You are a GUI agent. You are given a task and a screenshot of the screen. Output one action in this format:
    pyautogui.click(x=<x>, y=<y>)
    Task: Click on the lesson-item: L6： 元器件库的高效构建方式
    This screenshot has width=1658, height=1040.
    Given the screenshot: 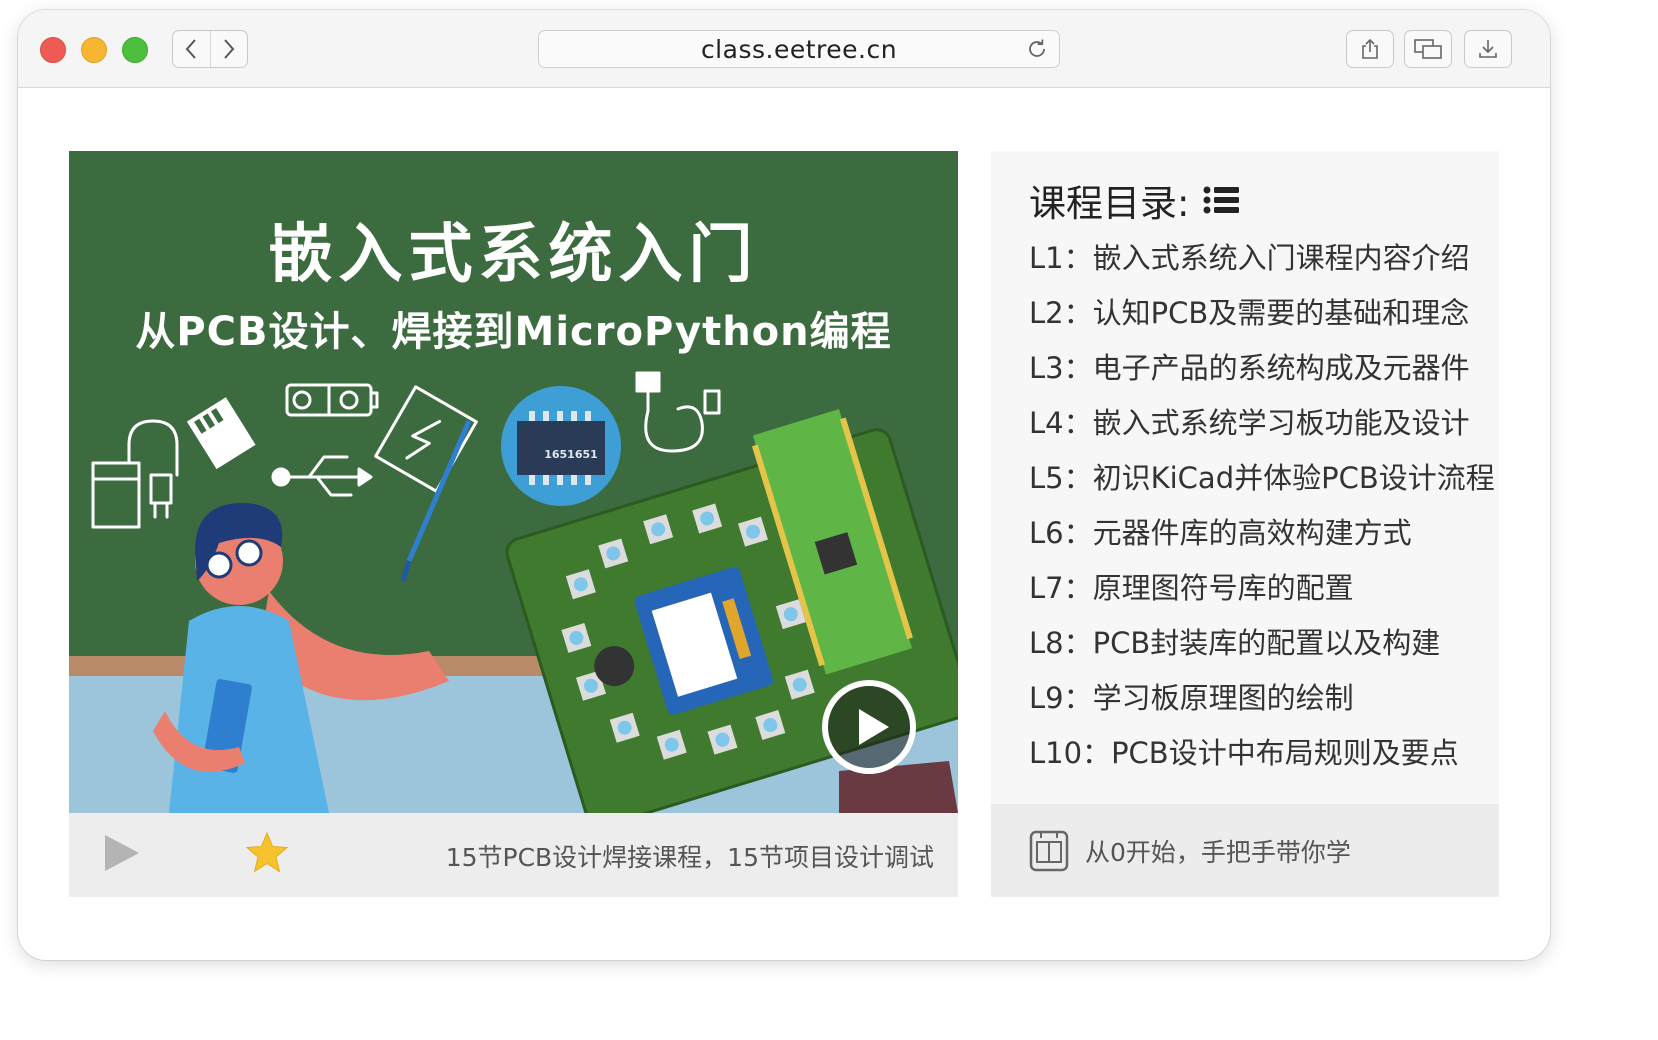 What is the action you would take?
    pyautogui.click(x=1262, y=537)
    